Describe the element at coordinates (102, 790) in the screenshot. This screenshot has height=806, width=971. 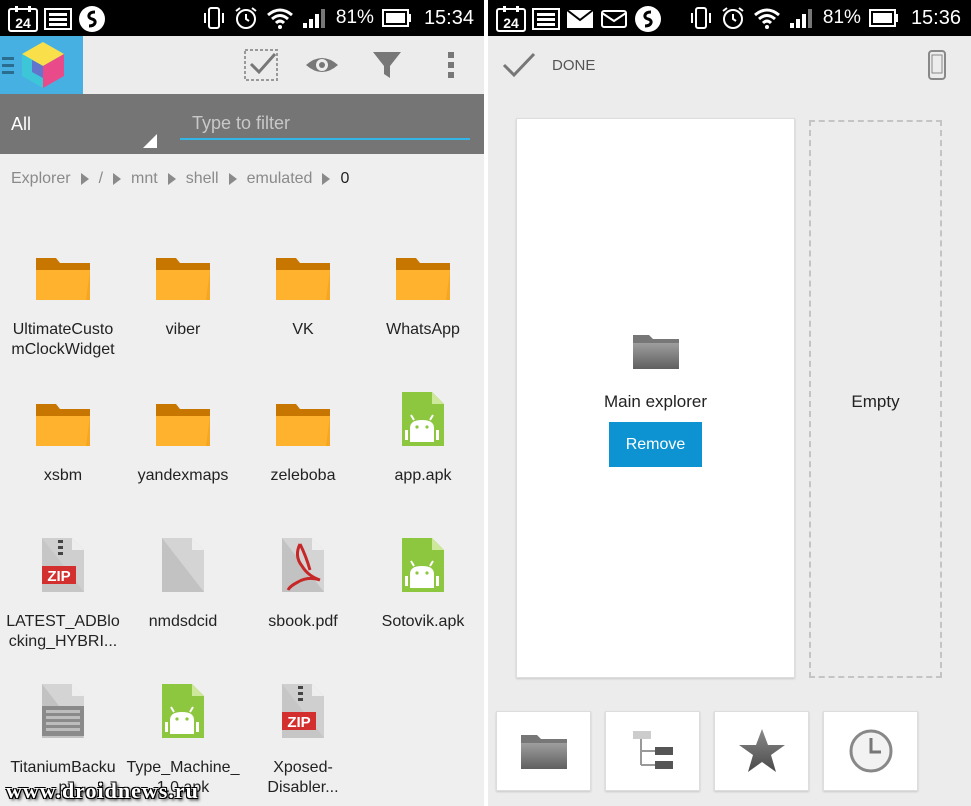
I see `watermark: www.droidnews.ru` at that location.